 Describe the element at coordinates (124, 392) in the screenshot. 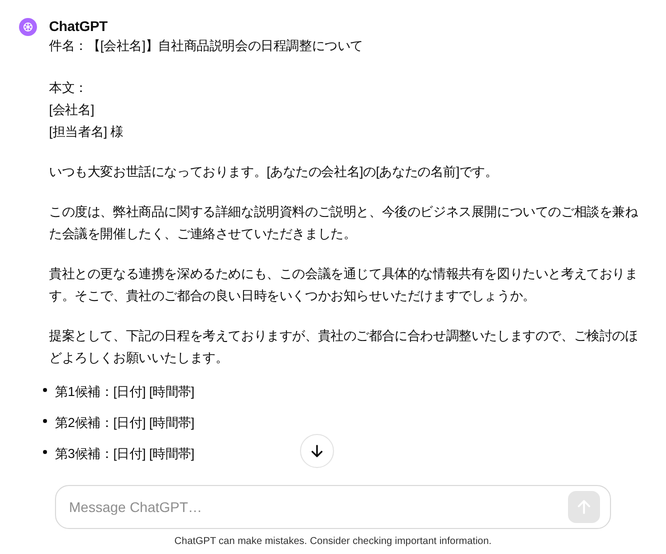

I see `list-item: 第1候補：[日付] [時間帯]` at that location.